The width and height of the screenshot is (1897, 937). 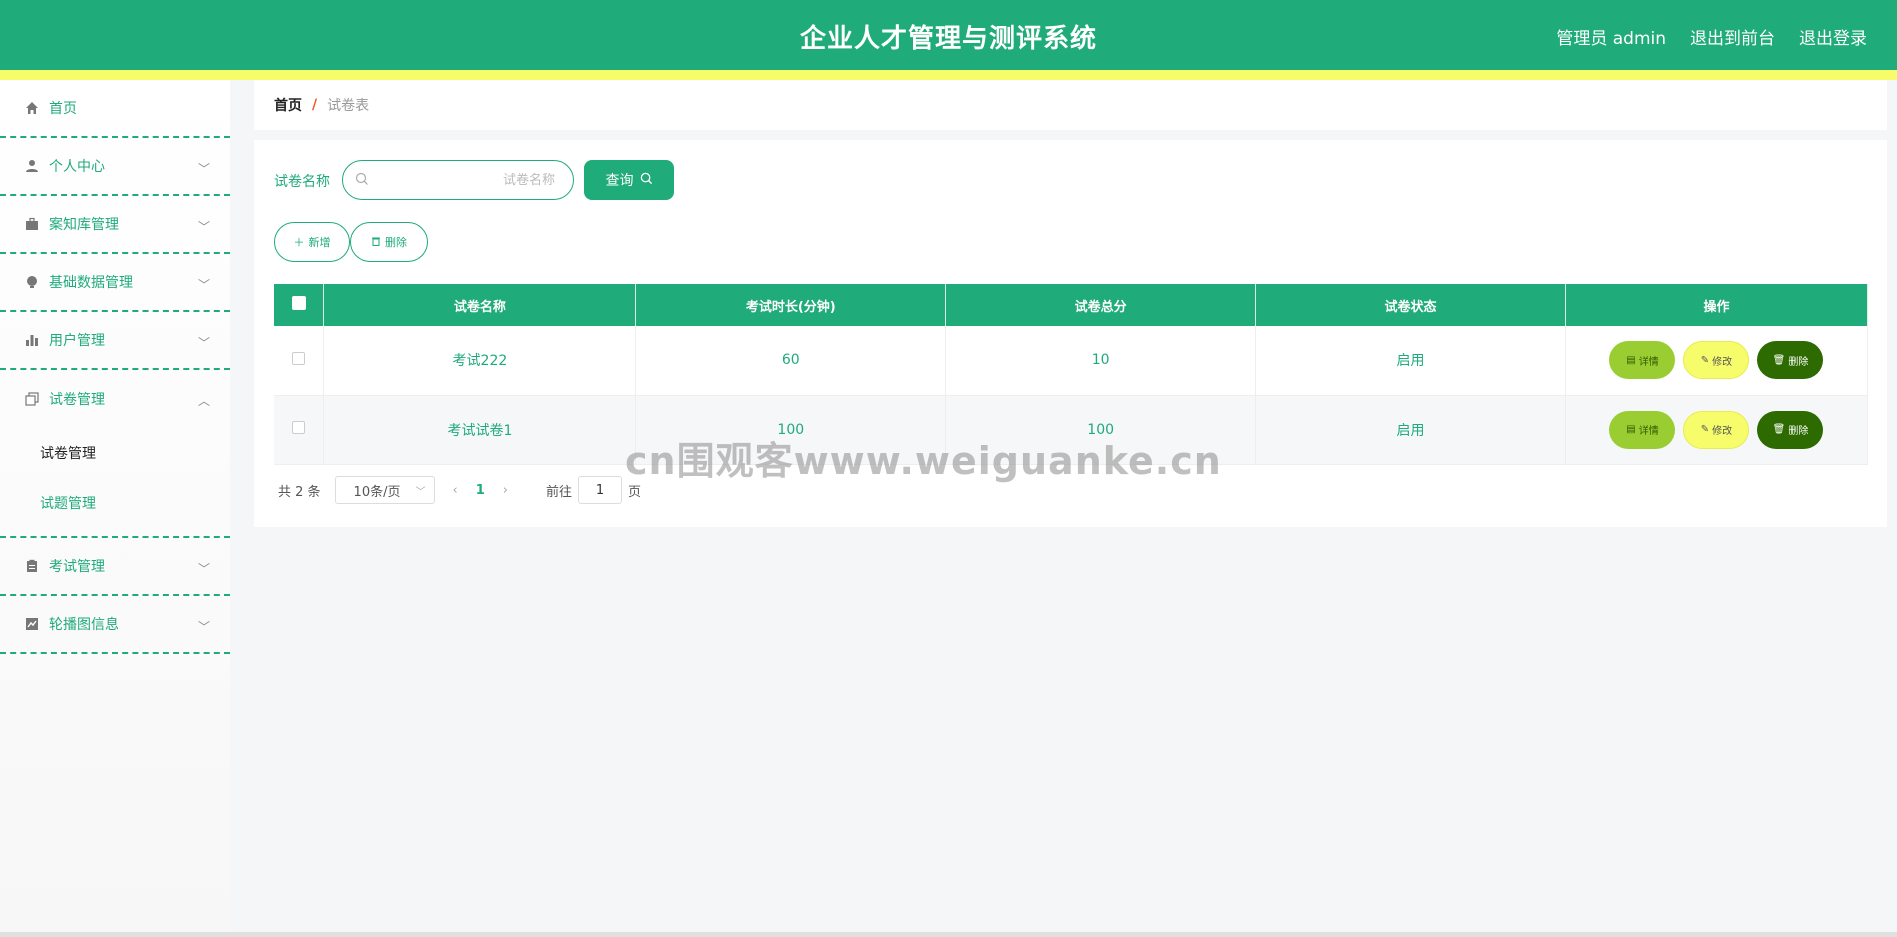 I want to click on cell-score: 10, so click(x=1101, y=361).